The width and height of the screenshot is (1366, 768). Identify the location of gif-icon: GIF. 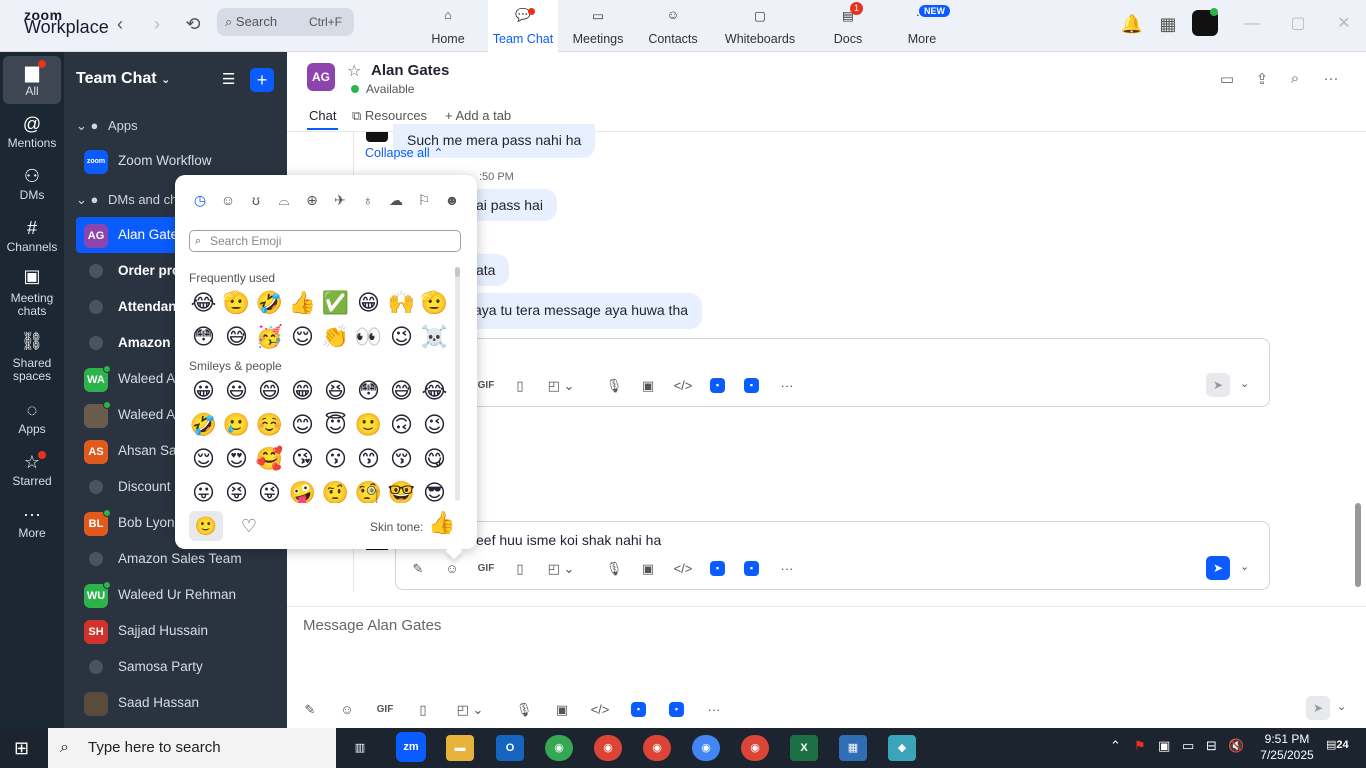
(385, 710).